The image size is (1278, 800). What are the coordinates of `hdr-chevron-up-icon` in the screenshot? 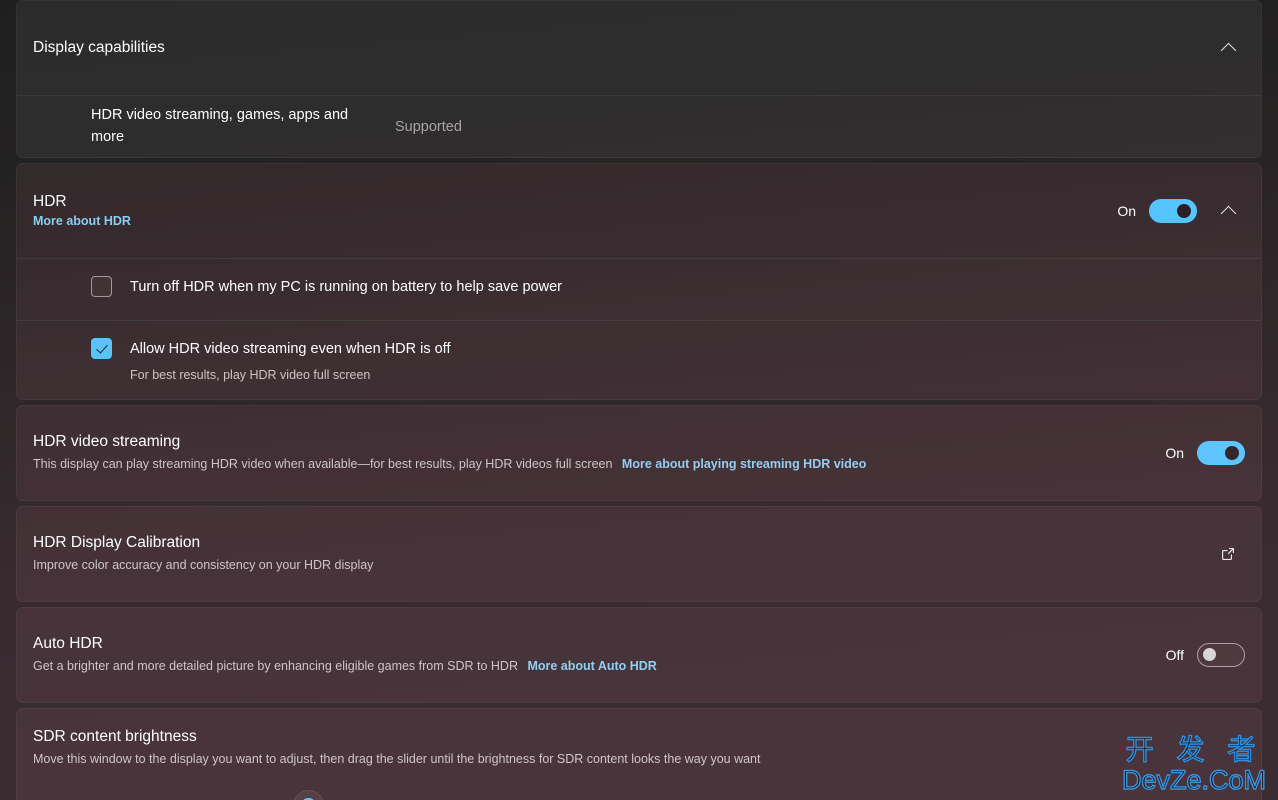 It's located at (1228, 211).